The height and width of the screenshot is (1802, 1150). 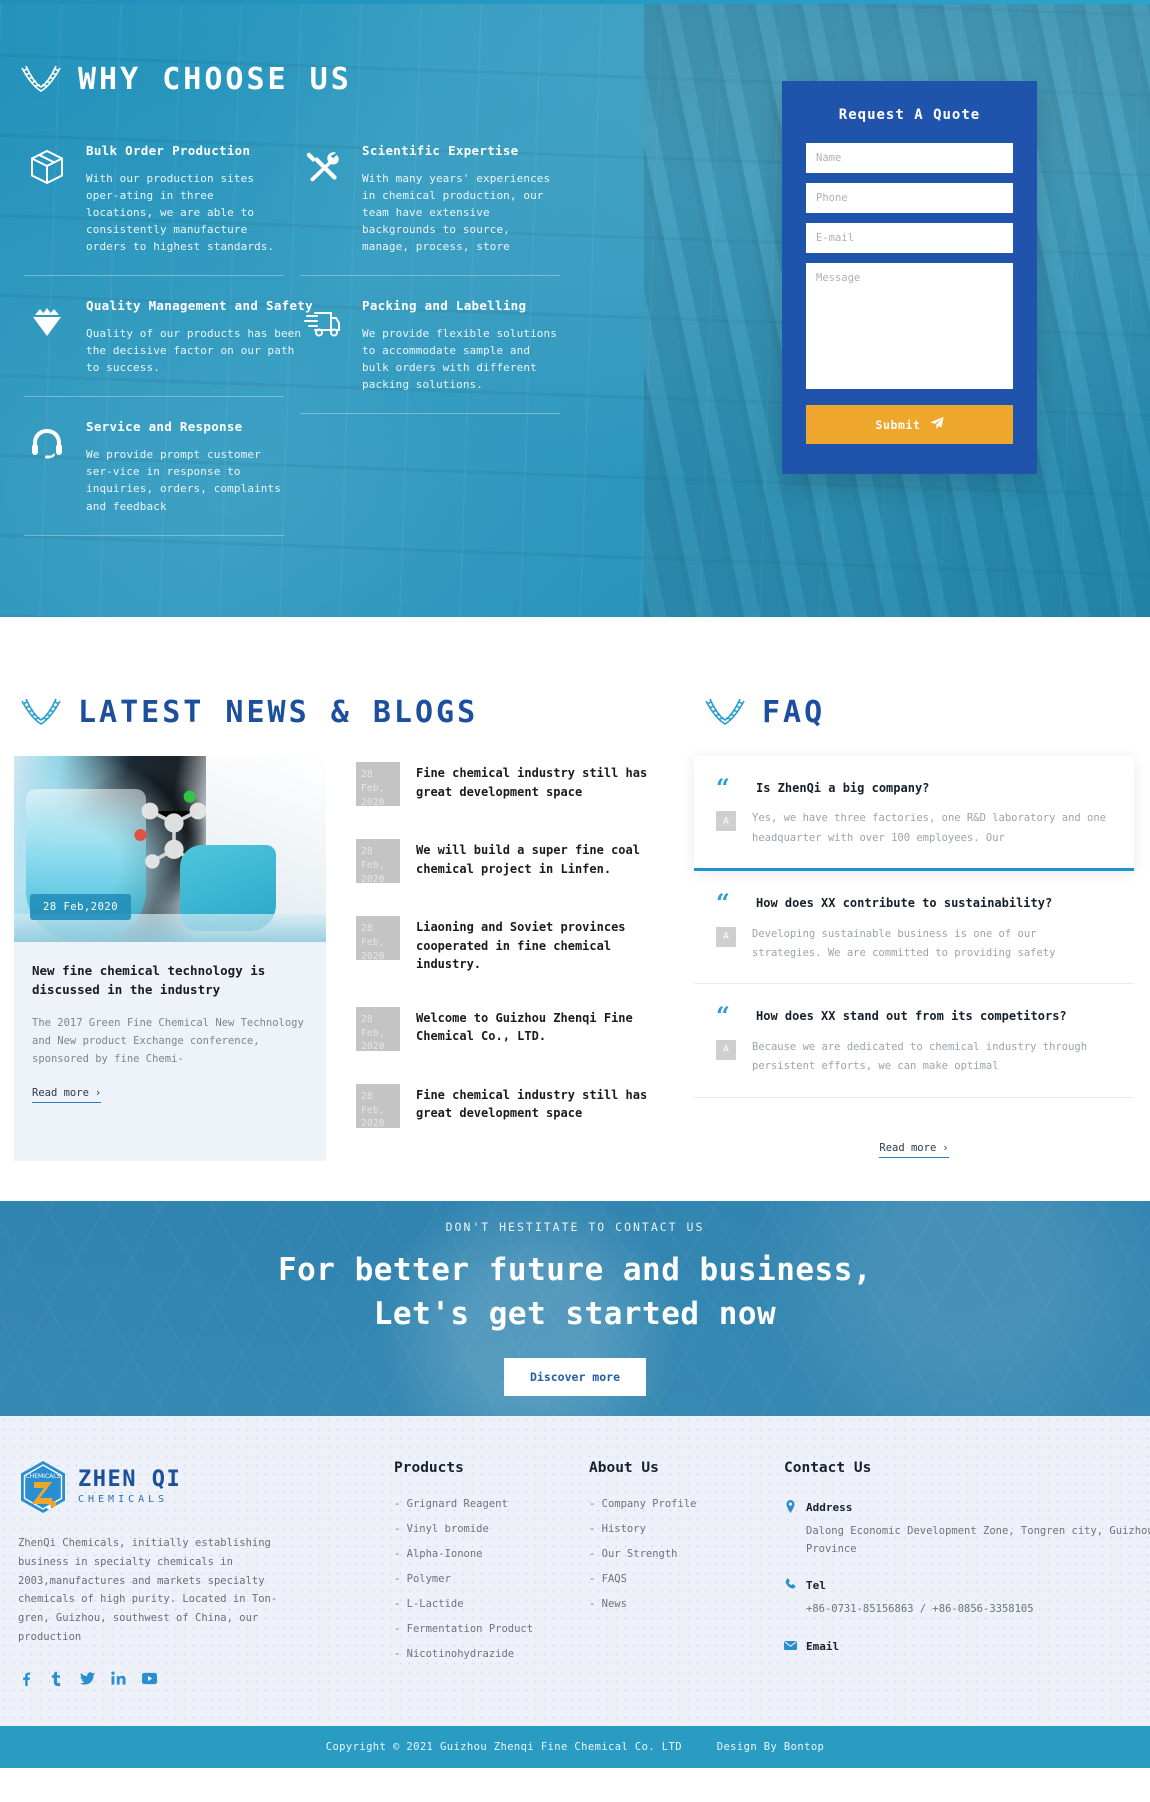 I want to click on faq-read-more-wrap: Read more ›, so click(x=914, y=1141).